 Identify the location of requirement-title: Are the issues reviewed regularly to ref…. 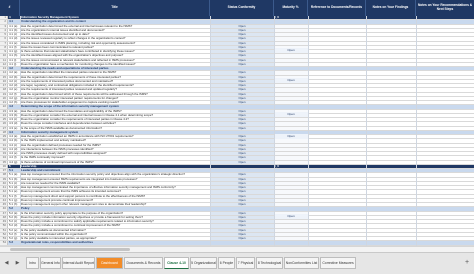
(115, 38).